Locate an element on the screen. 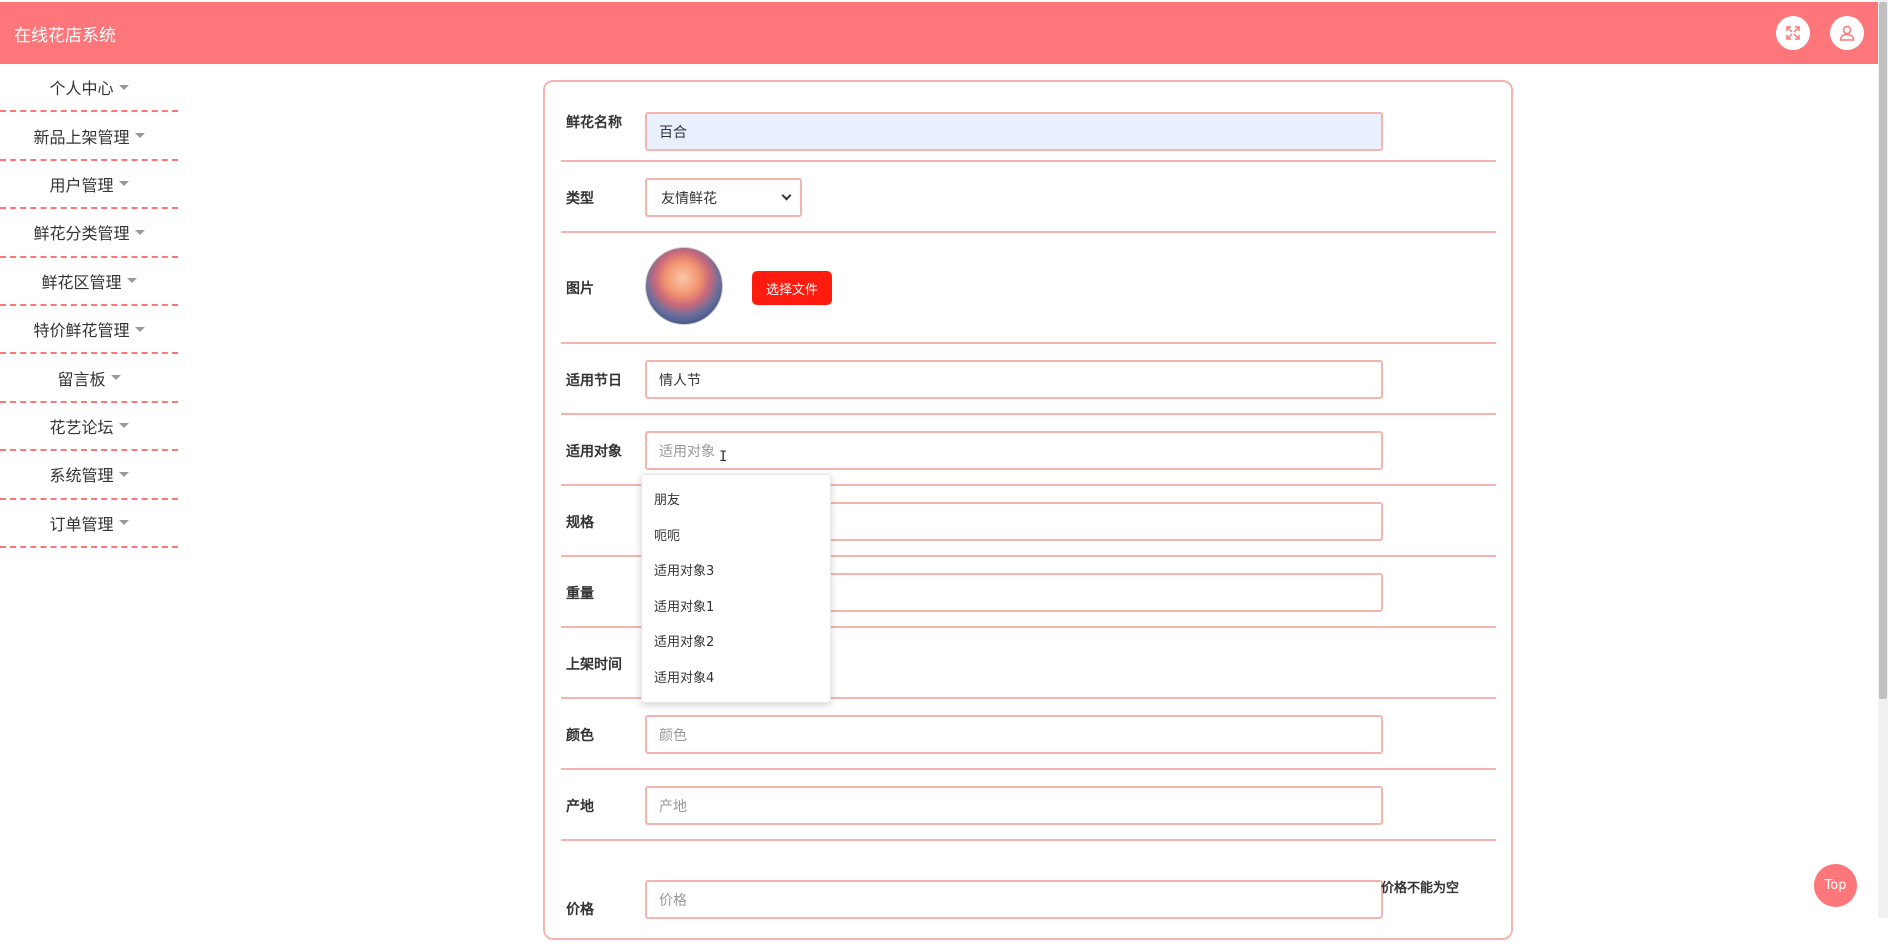 The image size is (1888, 951). price-input-placeholder: 价格 is located at coordinates (673, 900).